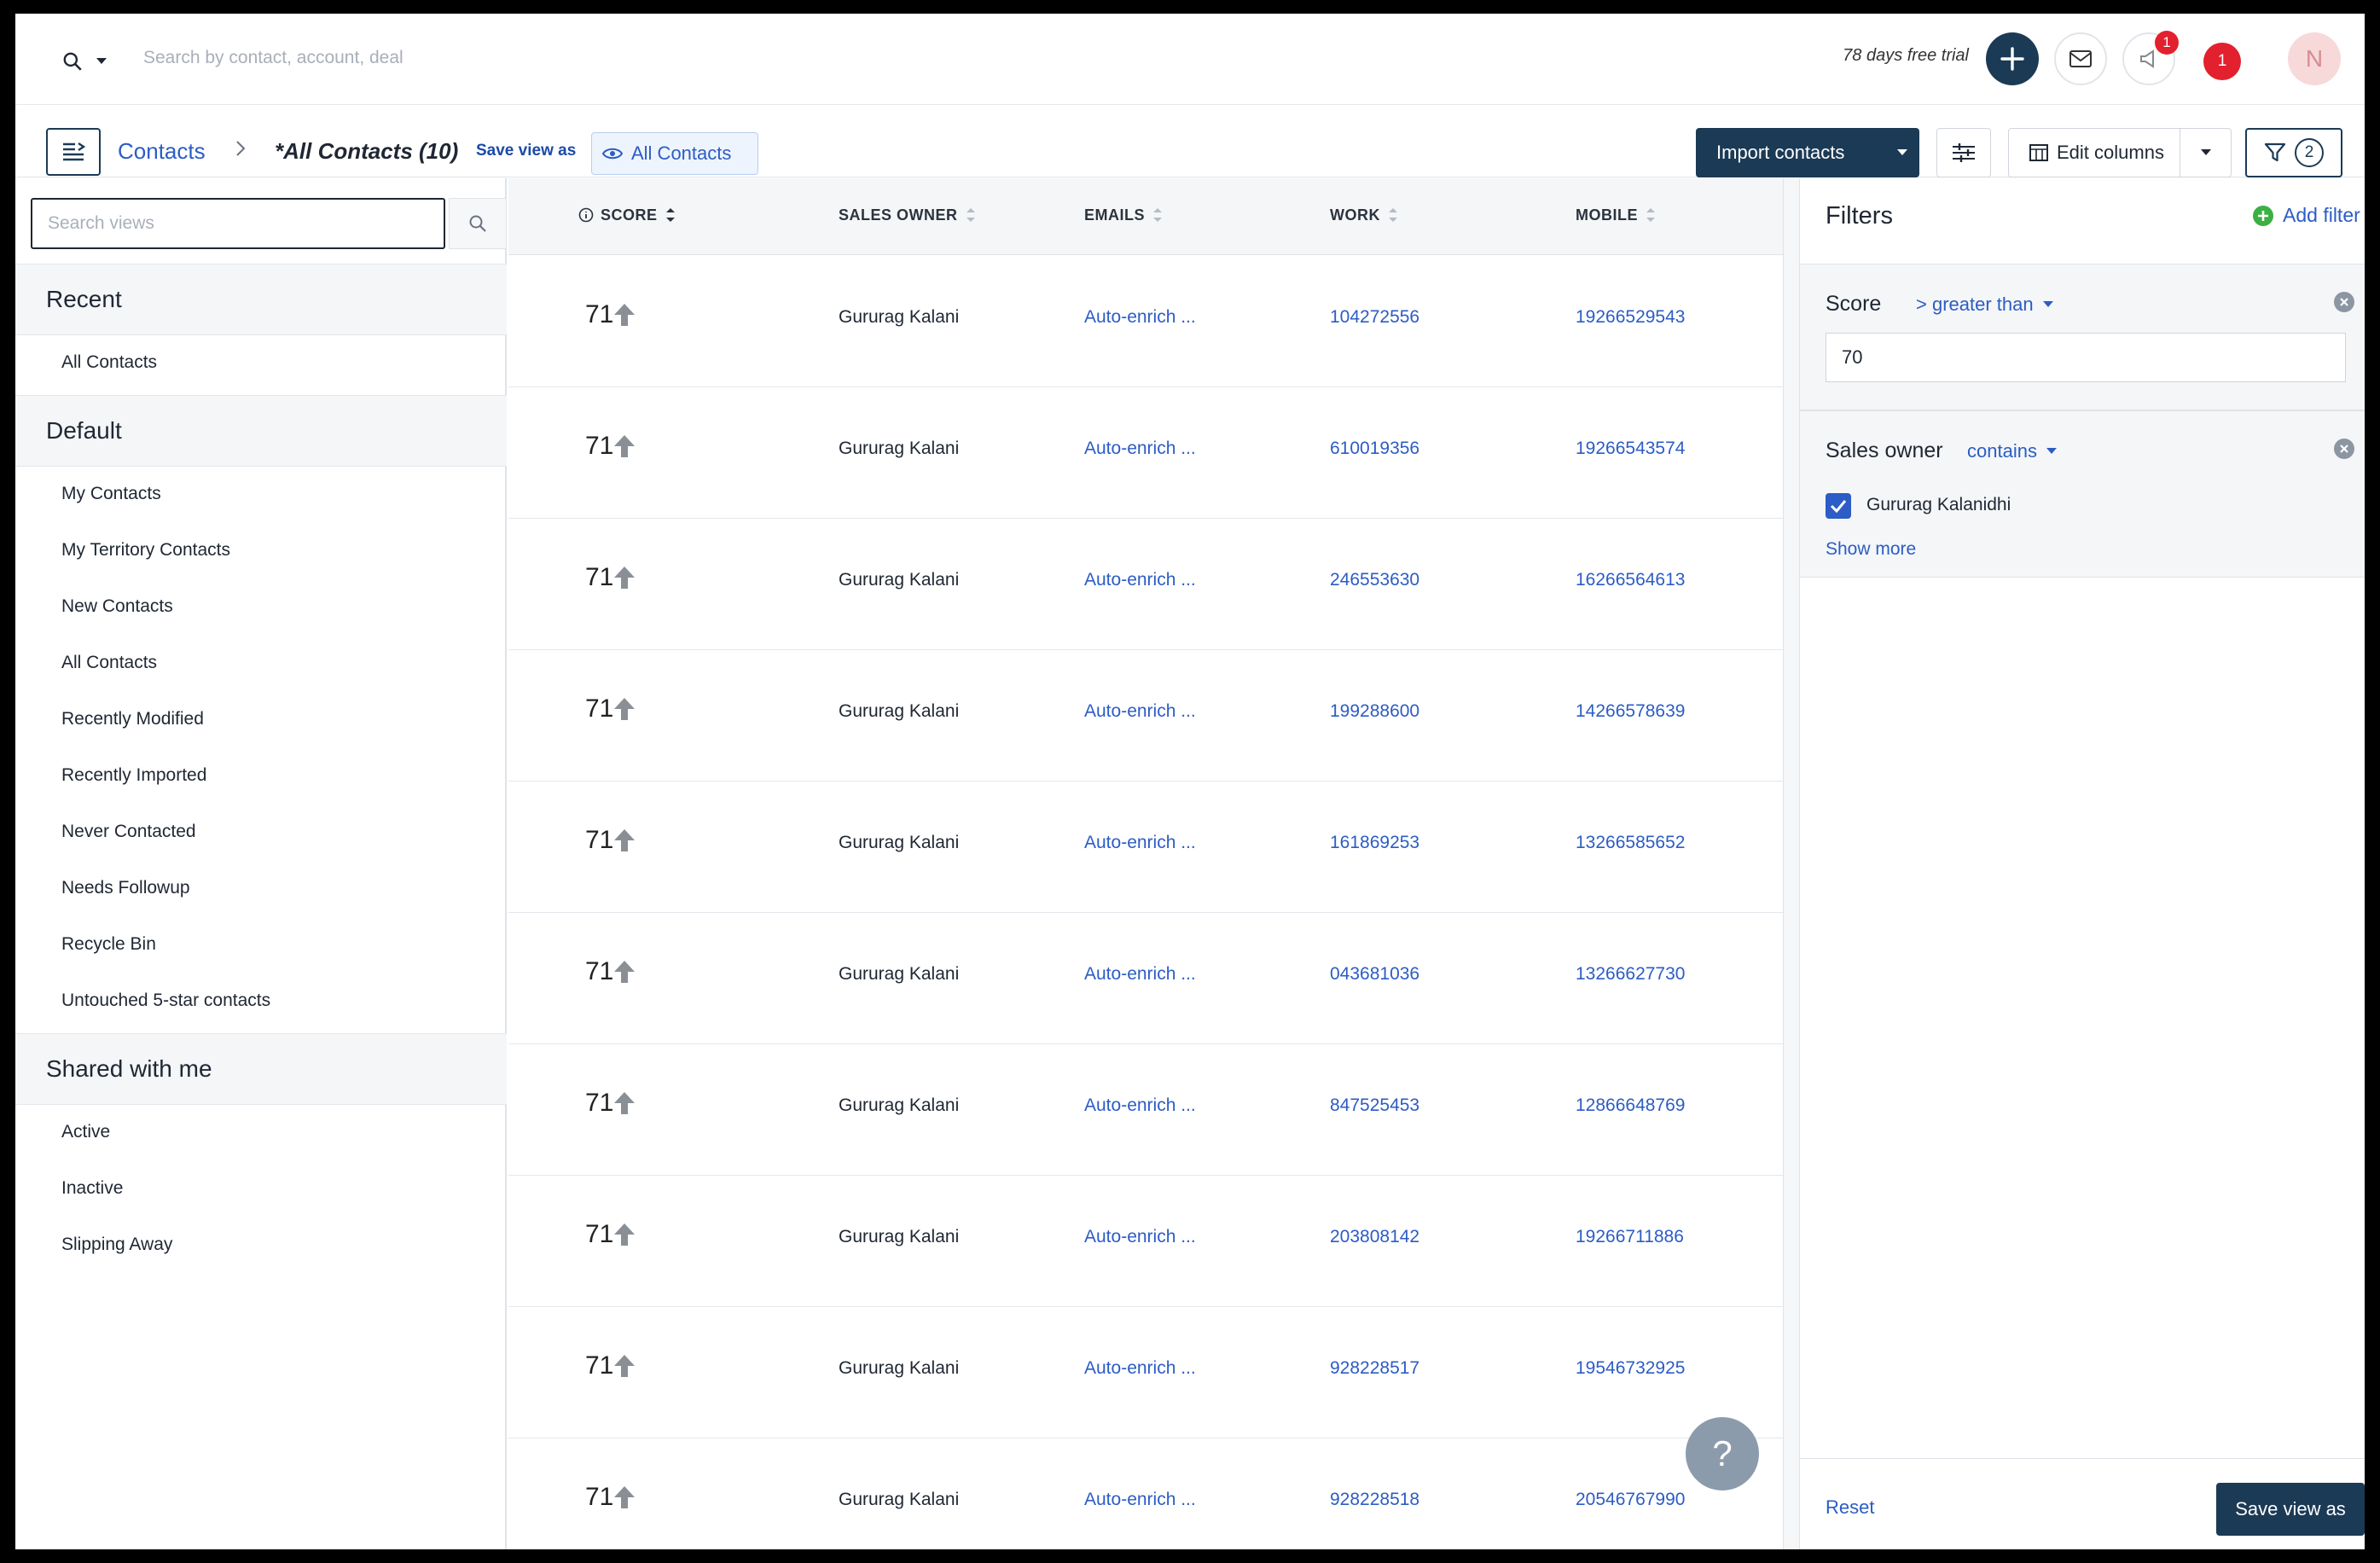 Image resolution: width=2380 pixels, height=1563 pixels. I want to click on avatar: N, so click(2314, 58).